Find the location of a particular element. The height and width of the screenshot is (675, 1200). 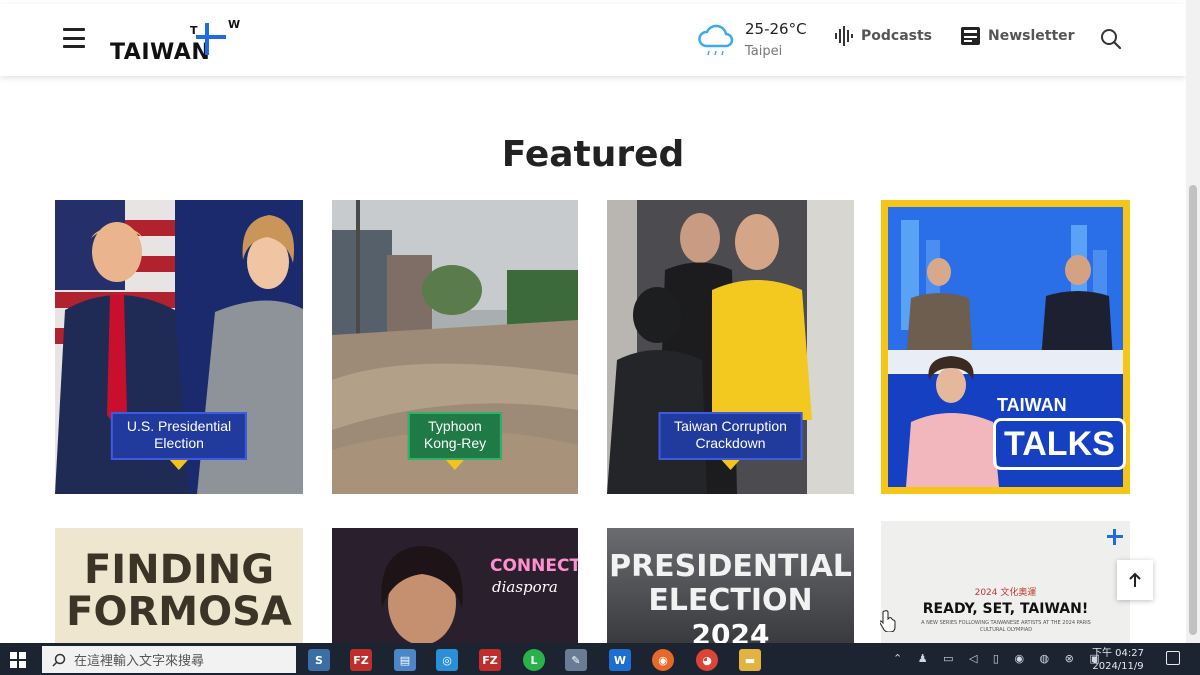

newsletter-link: Newsletter is located at coordinates (1017, 36).